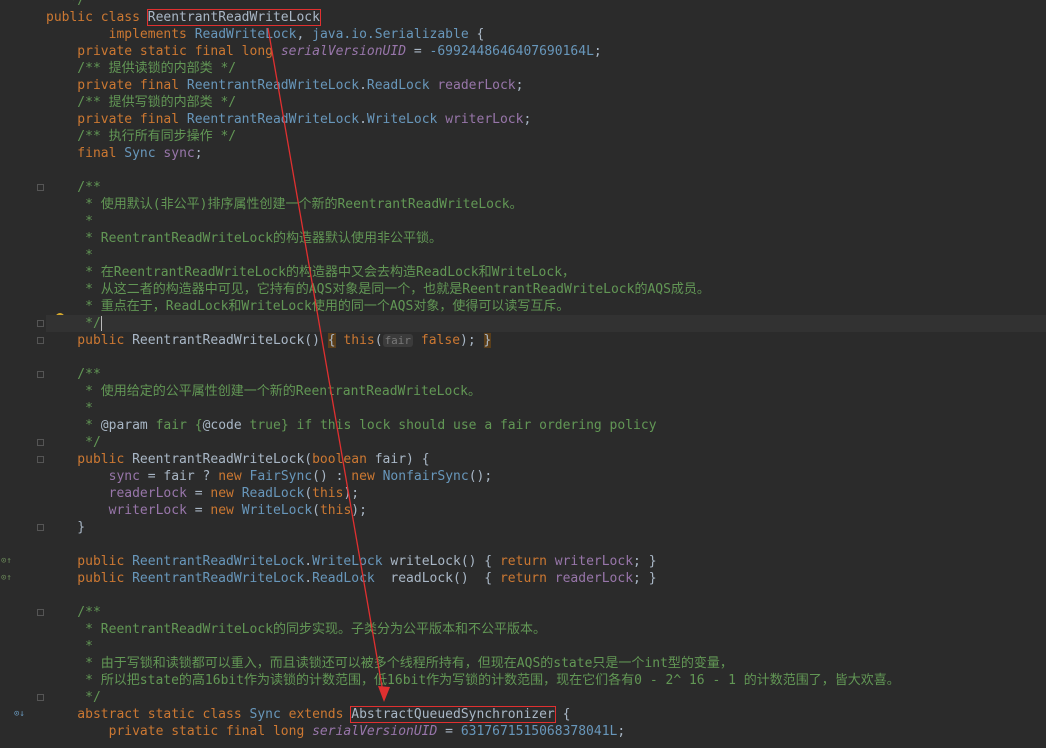  I want to click on code-line: /** 执行所有同步操作 */, so click(141, 136).